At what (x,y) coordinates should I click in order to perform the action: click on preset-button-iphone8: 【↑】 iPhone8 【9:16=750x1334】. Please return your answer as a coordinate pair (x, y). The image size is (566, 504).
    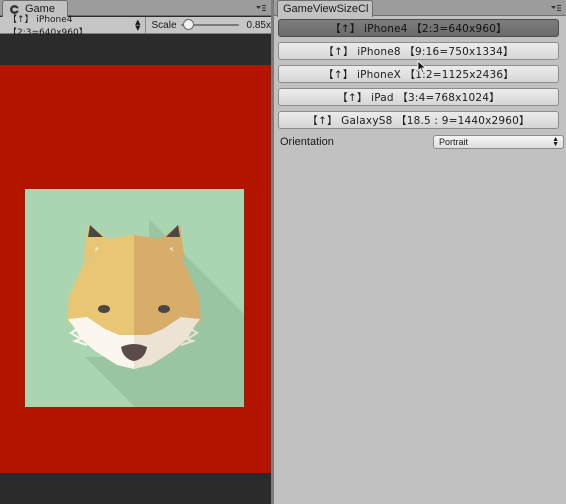
    Looking at the image, I should click on (418, 51).